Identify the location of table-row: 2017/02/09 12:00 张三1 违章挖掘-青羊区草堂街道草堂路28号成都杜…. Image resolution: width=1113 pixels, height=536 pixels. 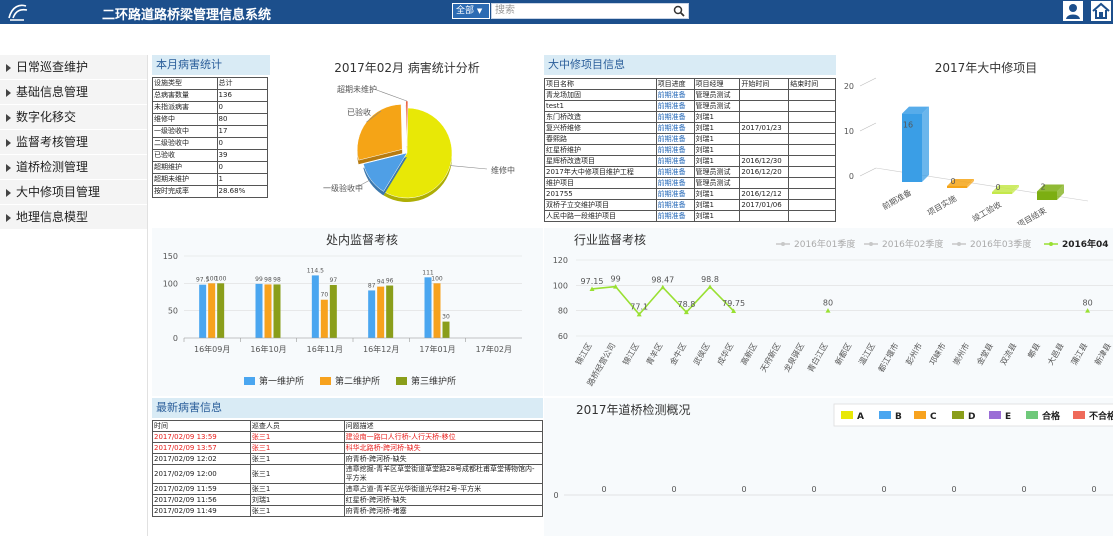
(347, 474).